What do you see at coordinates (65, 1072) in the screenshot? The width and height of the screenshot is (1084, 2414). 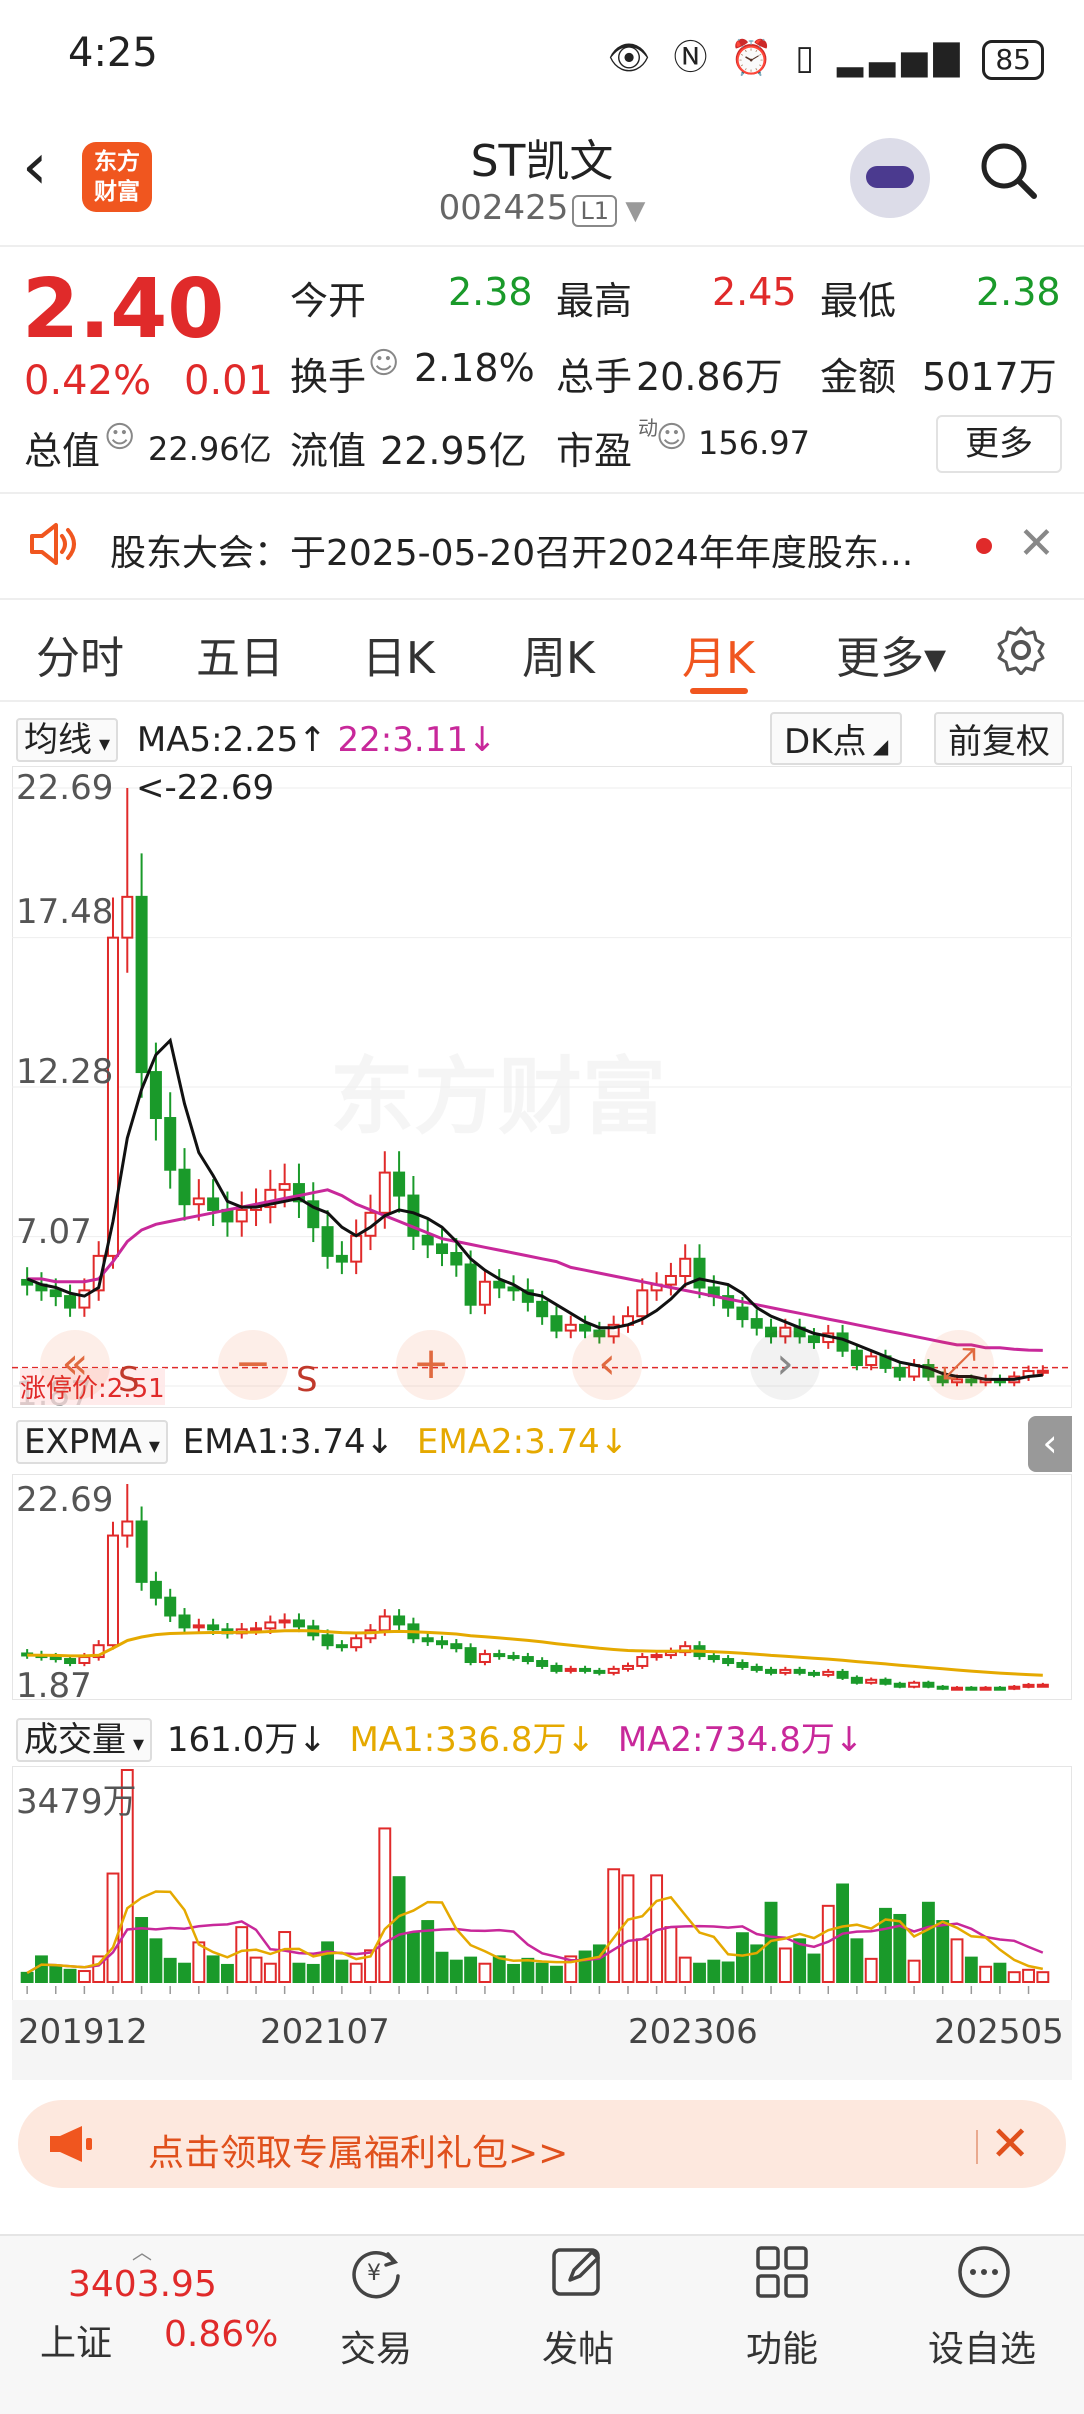 I see `y-tick-3: 12.28` at bounding box center [65, 1072].